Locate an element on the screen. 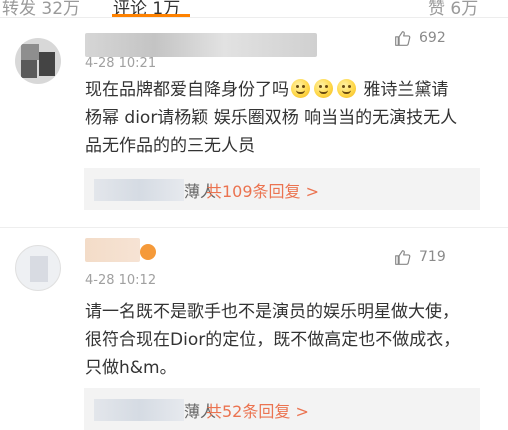 The width and height of the screenshot is (508, 430). view-replies-link: 共109条回复 > is located at coordinates (262, 190).